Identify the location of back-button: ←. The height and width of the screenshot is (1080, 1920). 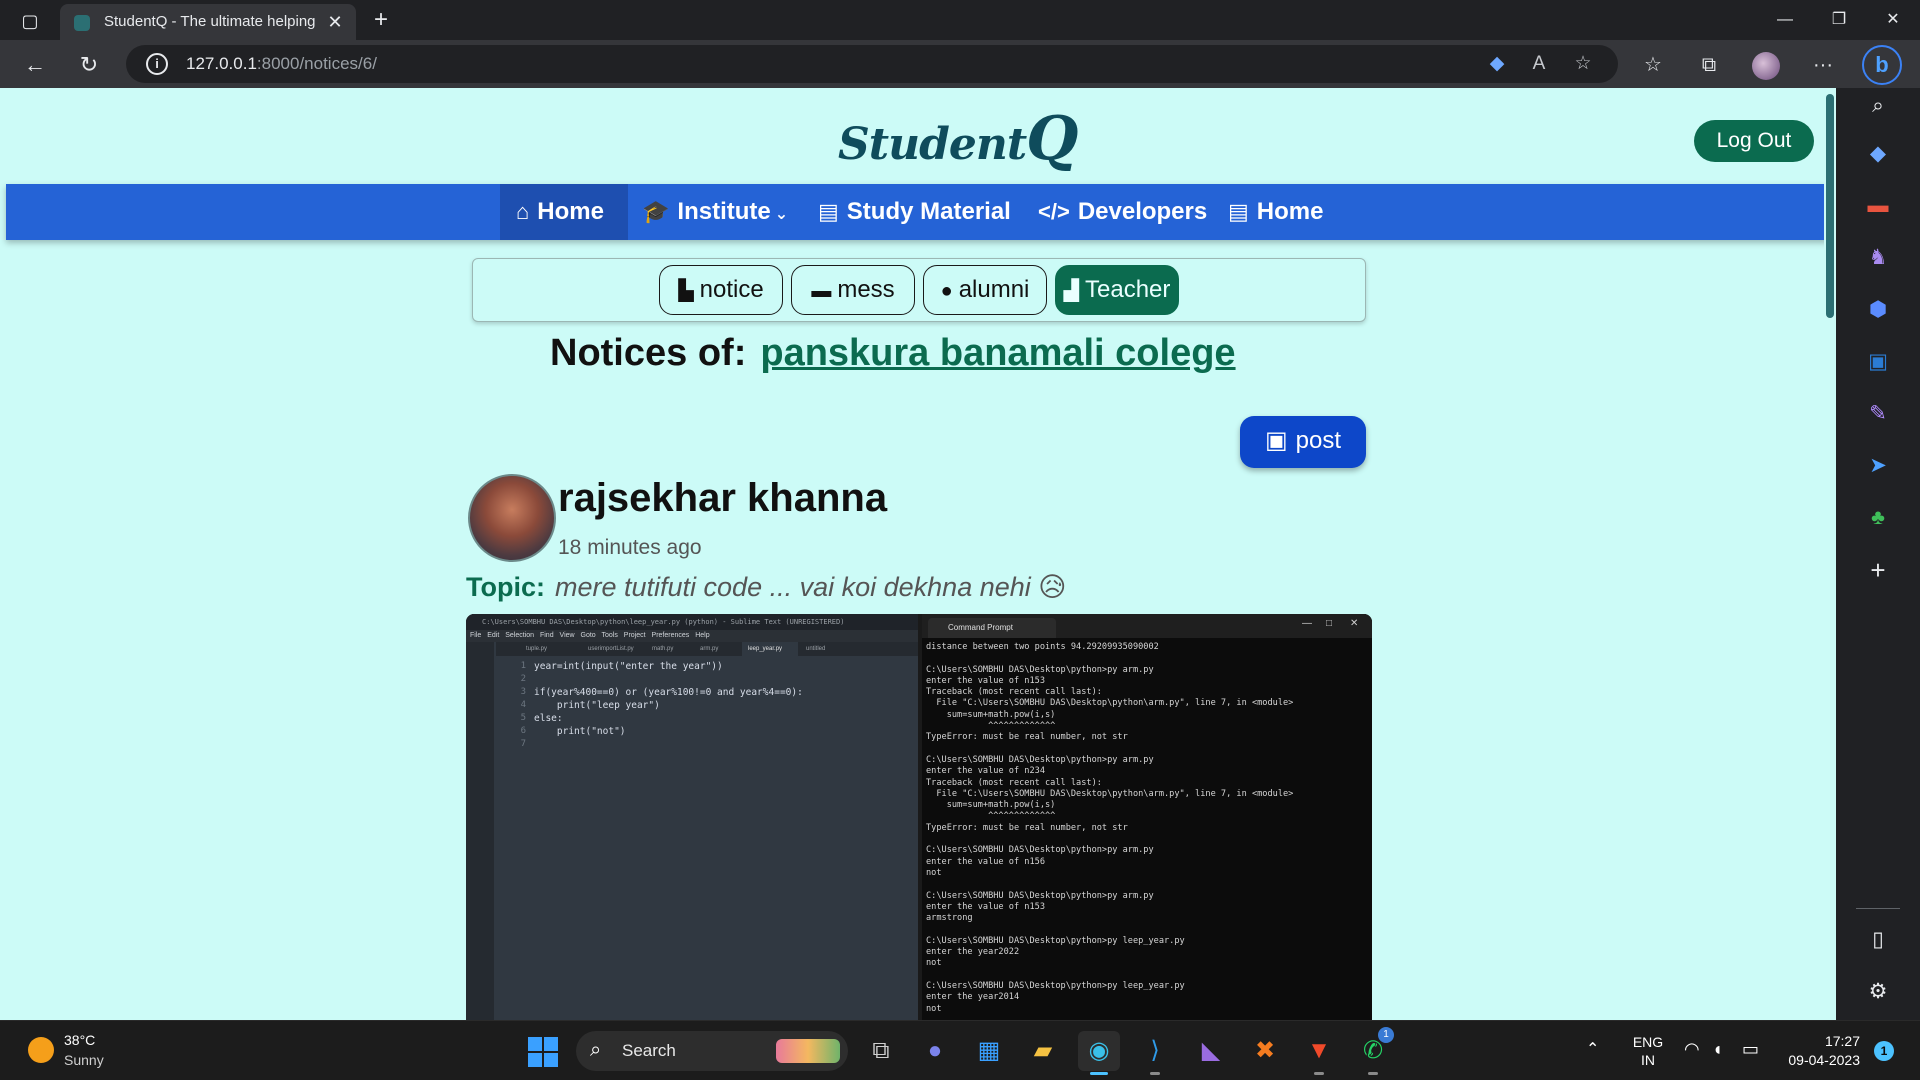
(35, 65).